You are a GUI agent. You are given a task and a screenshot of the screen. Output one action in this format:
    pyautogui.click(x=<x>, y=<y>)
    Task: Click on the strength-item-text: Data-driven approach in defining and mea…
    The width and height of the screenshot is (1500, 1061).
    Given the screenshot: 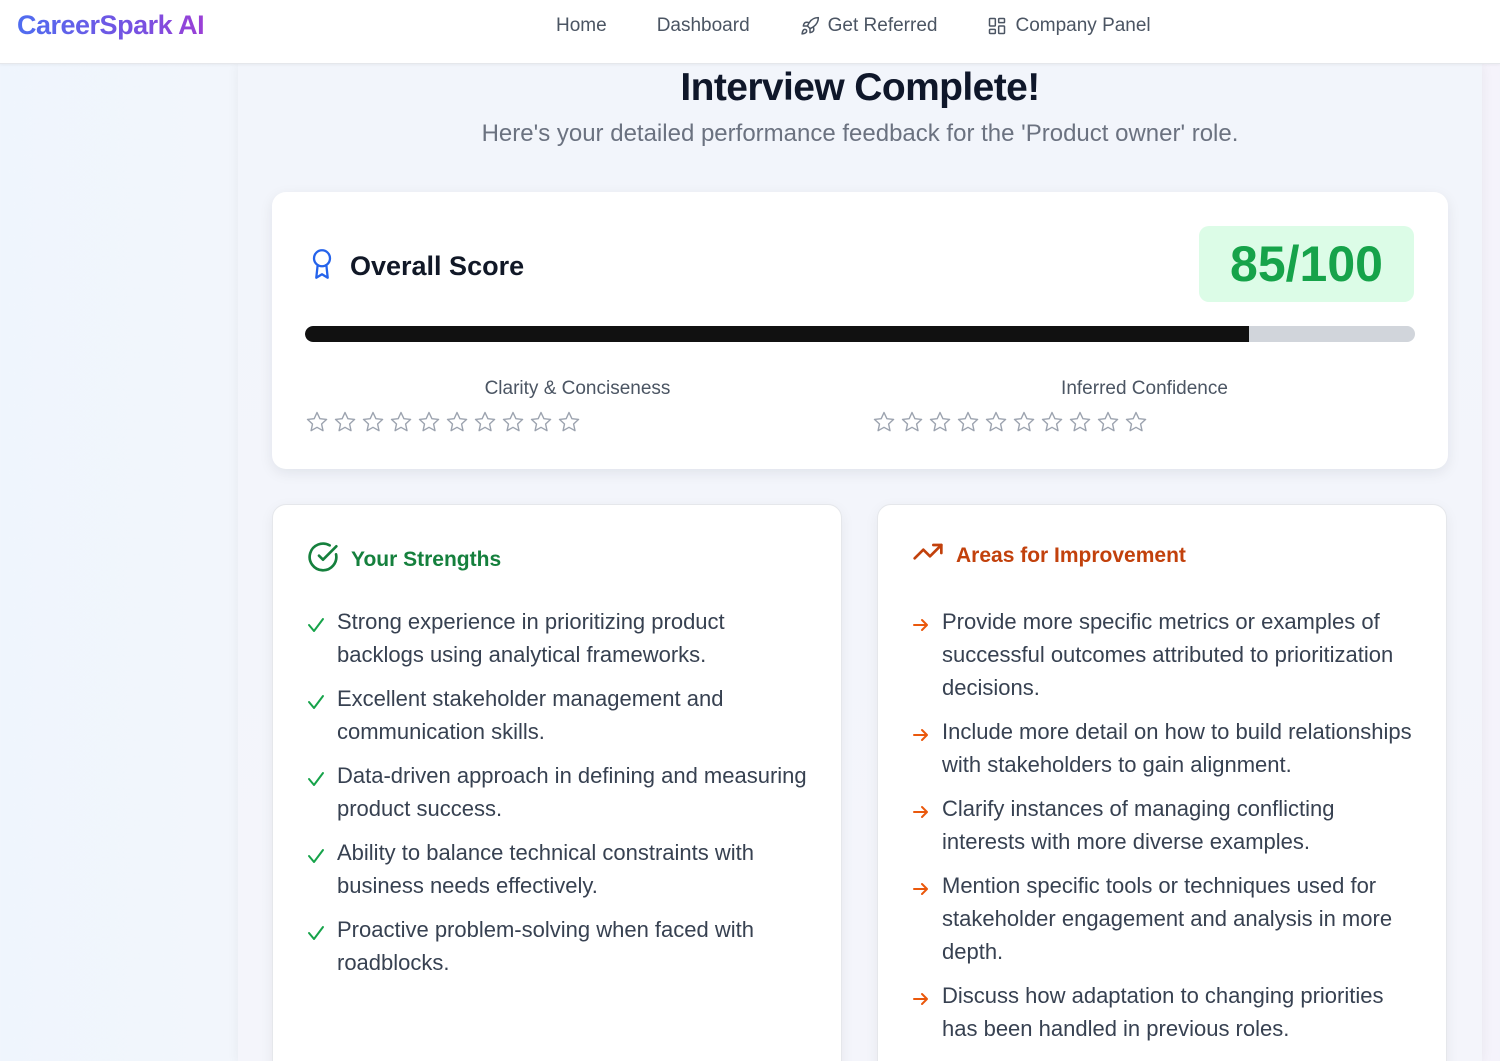 What is the action you would take?
    pyautogui.click(x=572, y=792)
    